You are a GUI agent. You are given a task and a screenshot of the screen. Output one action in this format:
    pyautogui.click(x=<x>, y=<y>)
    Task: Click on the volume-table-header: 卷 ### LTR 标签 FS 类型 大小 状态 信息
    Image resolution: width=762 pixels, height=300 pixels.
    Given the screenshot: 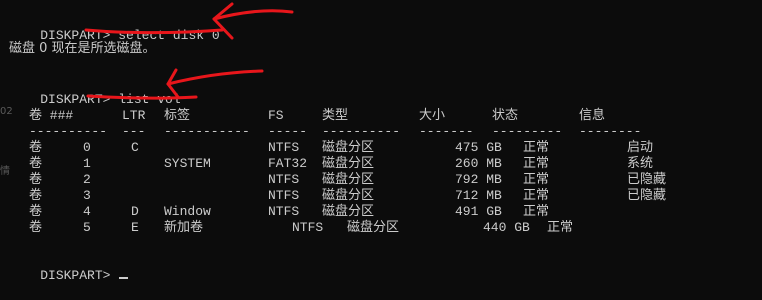 What is the action you would take?
    pyautogui.click(x=381, y=116)
    